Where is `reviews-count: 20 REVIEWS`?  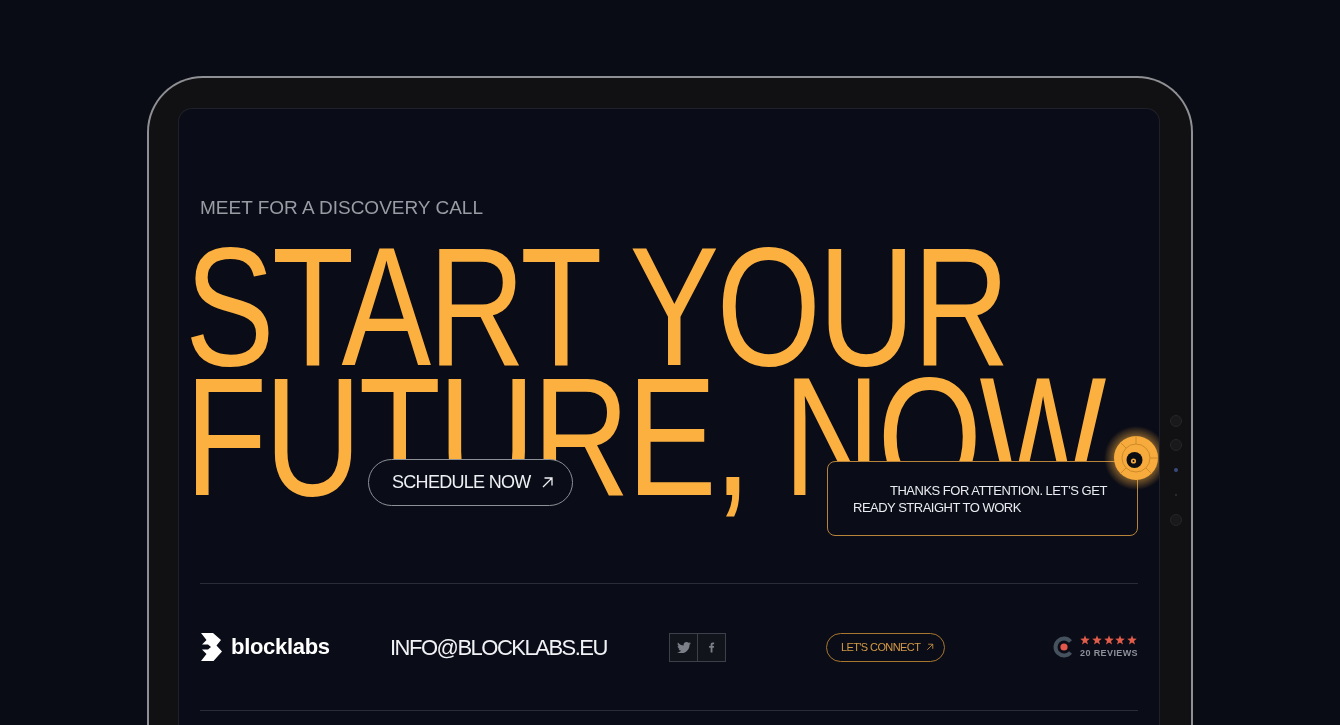
reviews-count: 20 REVIEWS is located at coordinates (1109, 653).